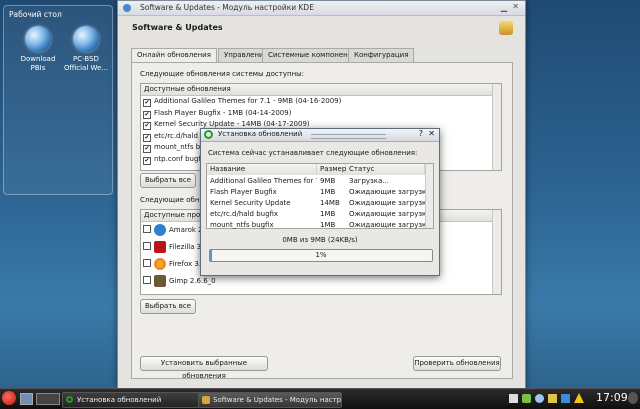  I want to click on task-install-updates: Установка обновлений, so click(135, 400).